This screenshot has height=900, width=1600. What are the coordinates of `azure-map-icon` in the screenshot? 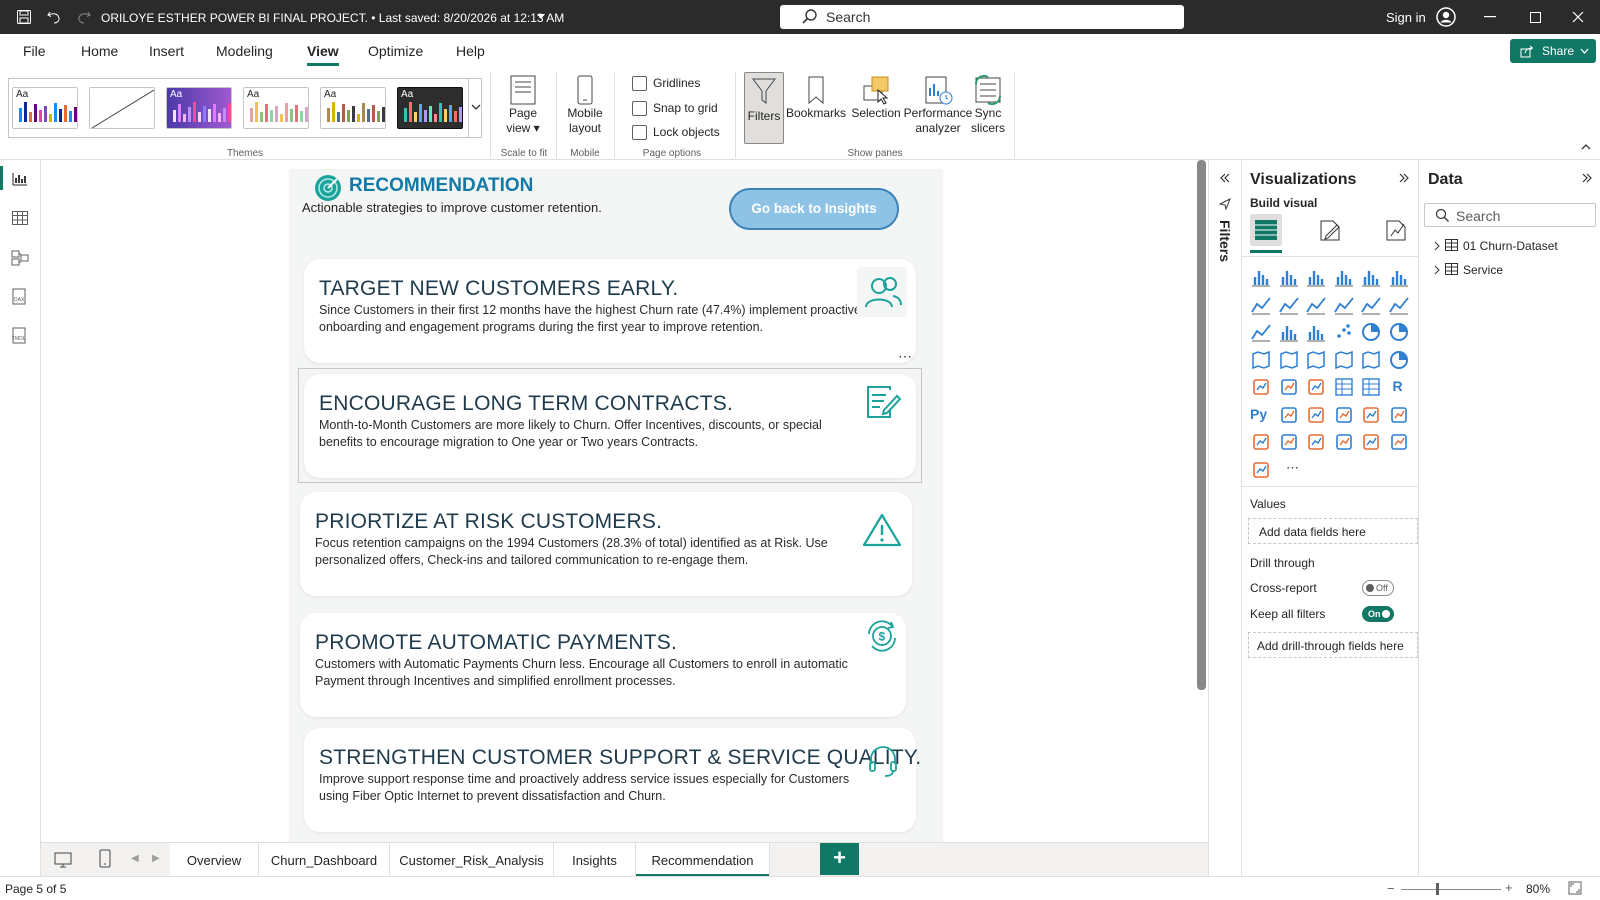 It's located at (1371, 360).